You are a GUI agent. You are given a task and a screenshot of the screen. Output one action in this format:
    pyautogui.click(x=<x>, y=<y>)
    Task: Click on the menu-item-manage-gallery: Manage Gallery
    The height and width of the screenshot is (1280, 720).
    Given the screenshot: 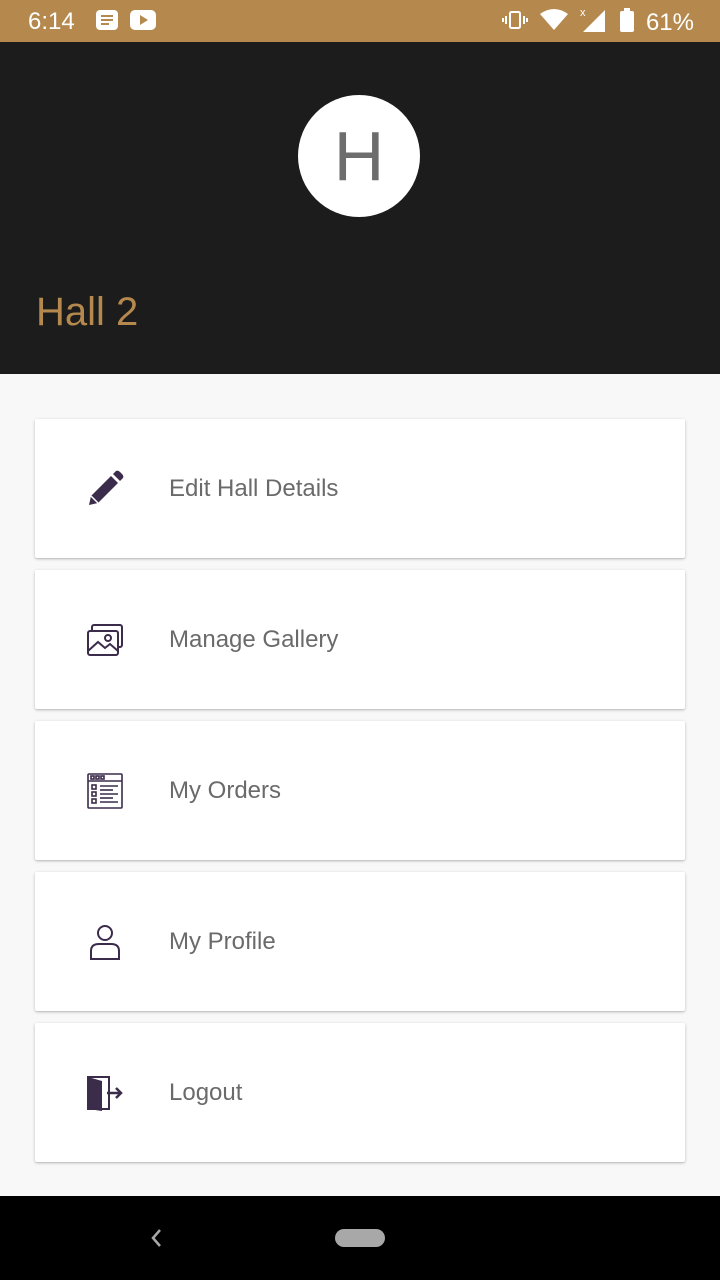 What is the action you would take?
    pyautogui.click(x=360, y=639)
    